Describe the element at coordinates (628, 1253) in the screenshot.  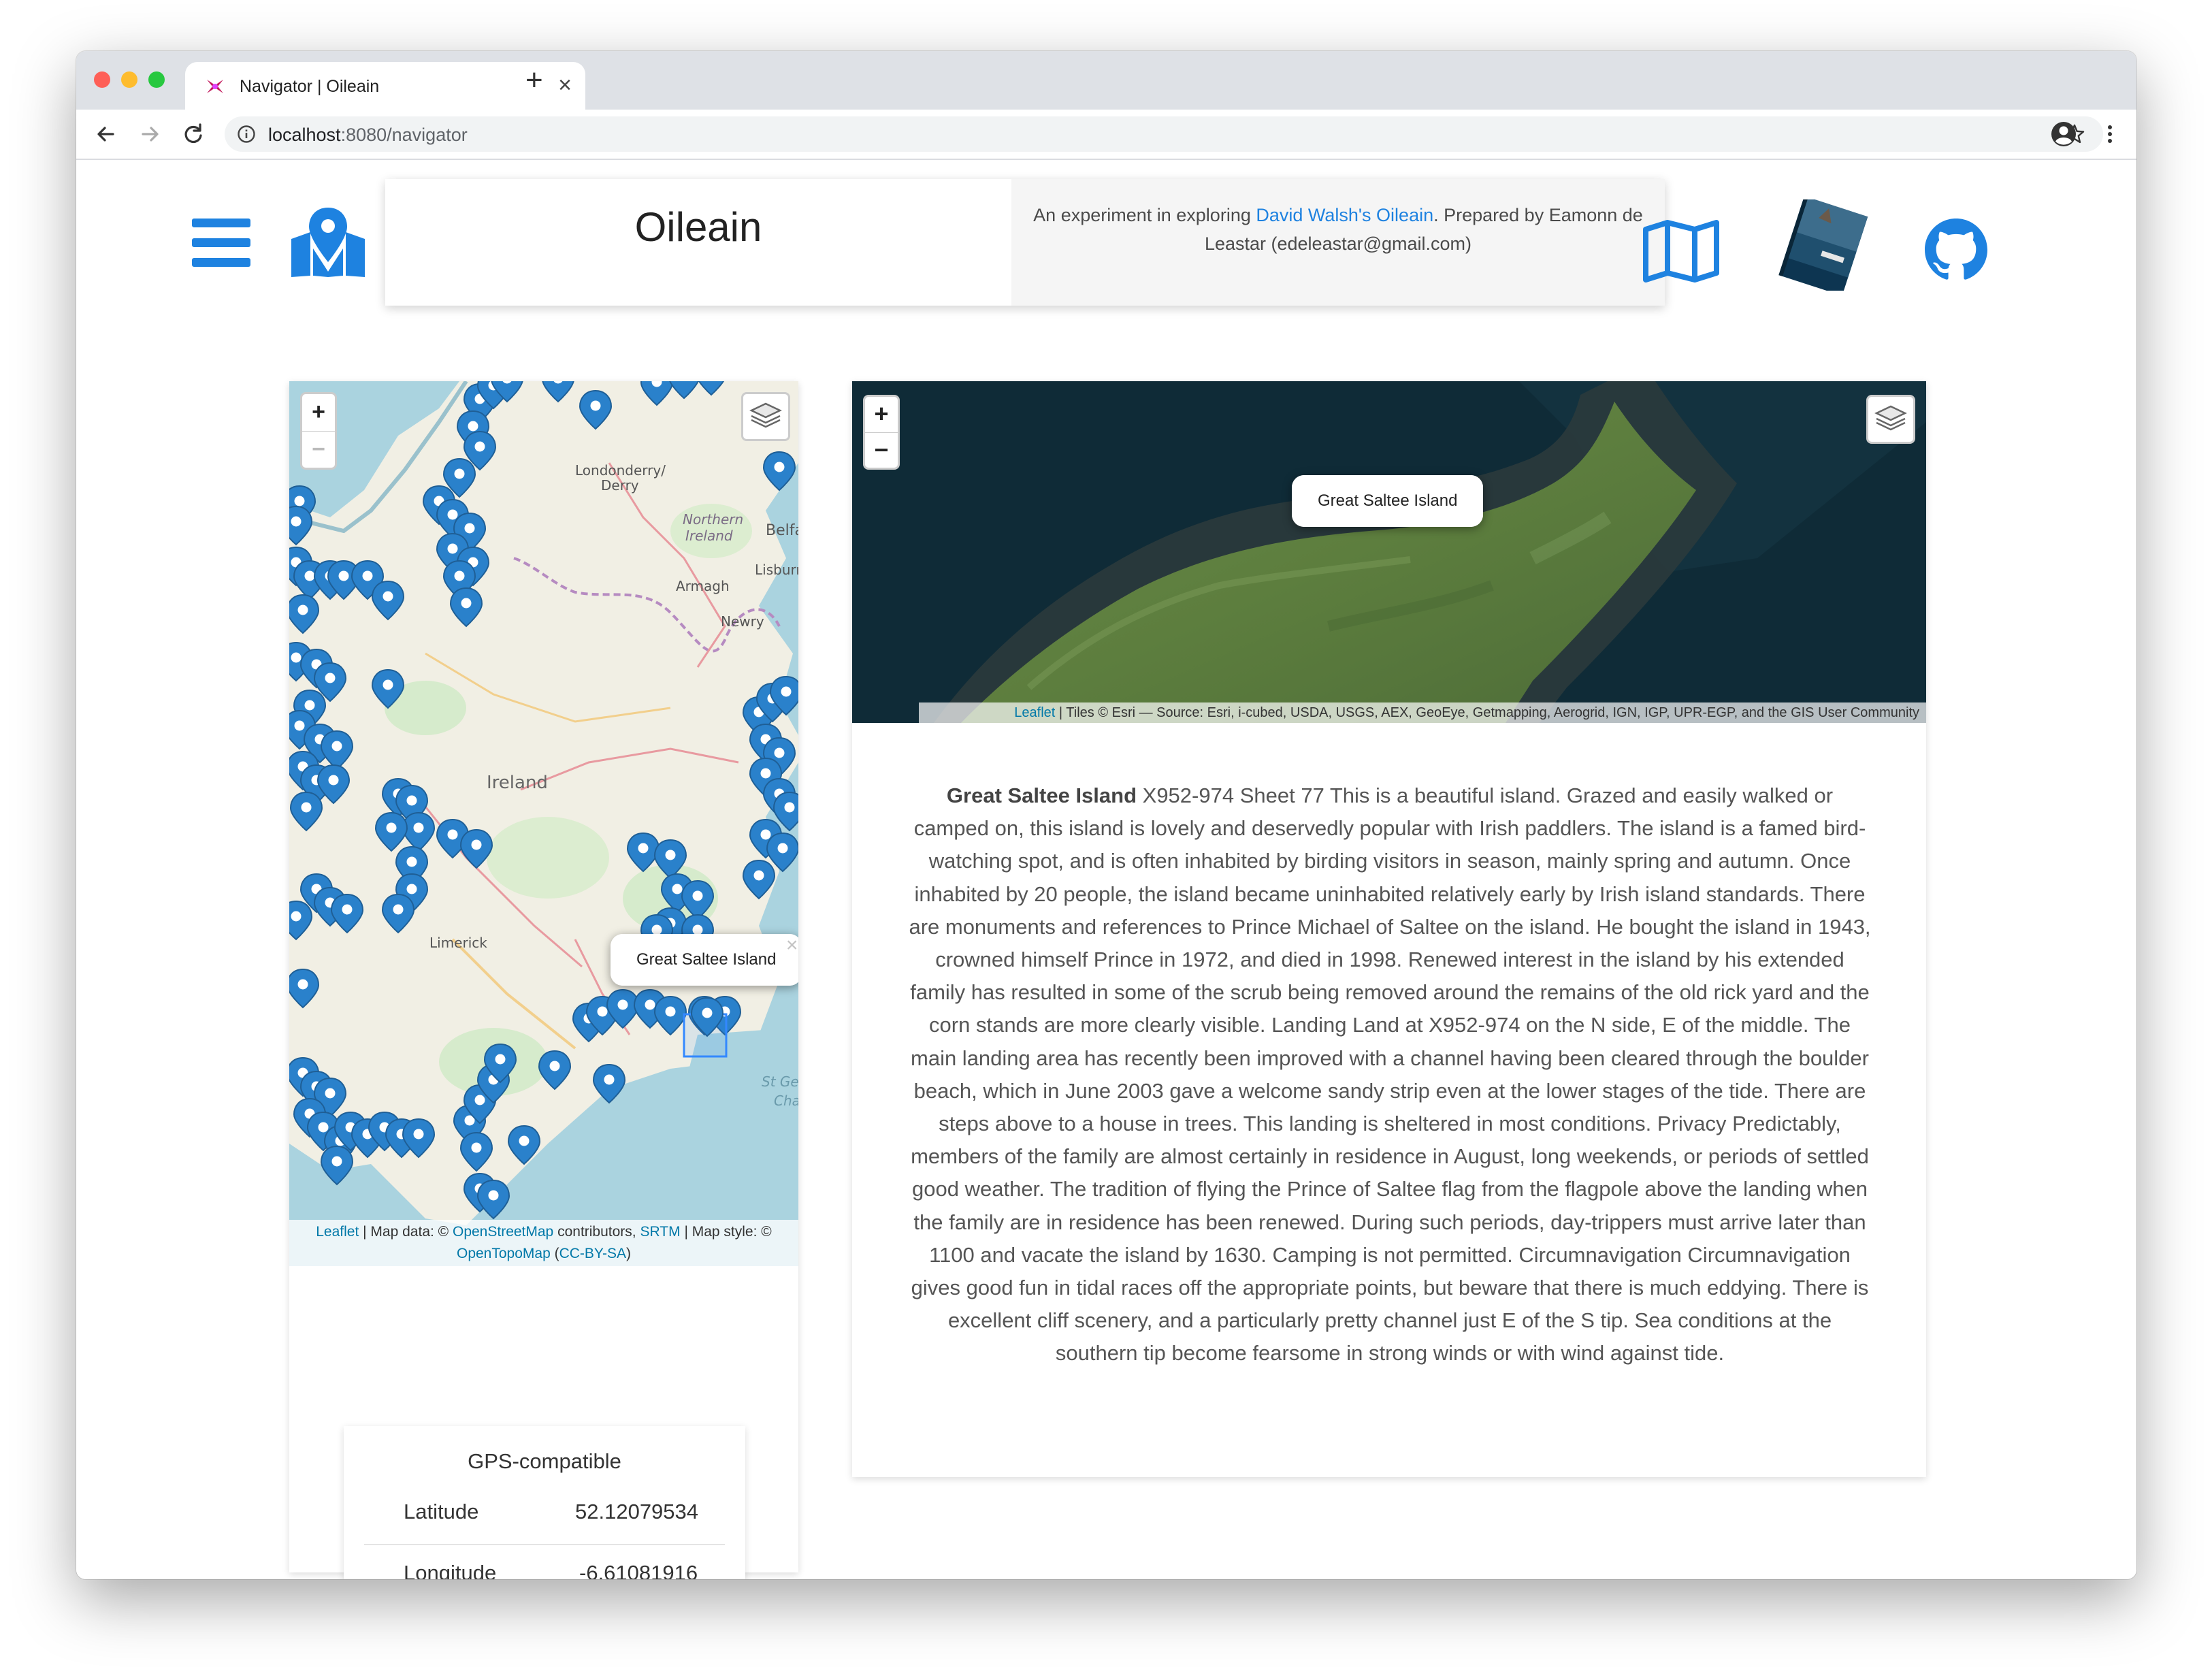
I see `attribution-text-5: )` at that location.